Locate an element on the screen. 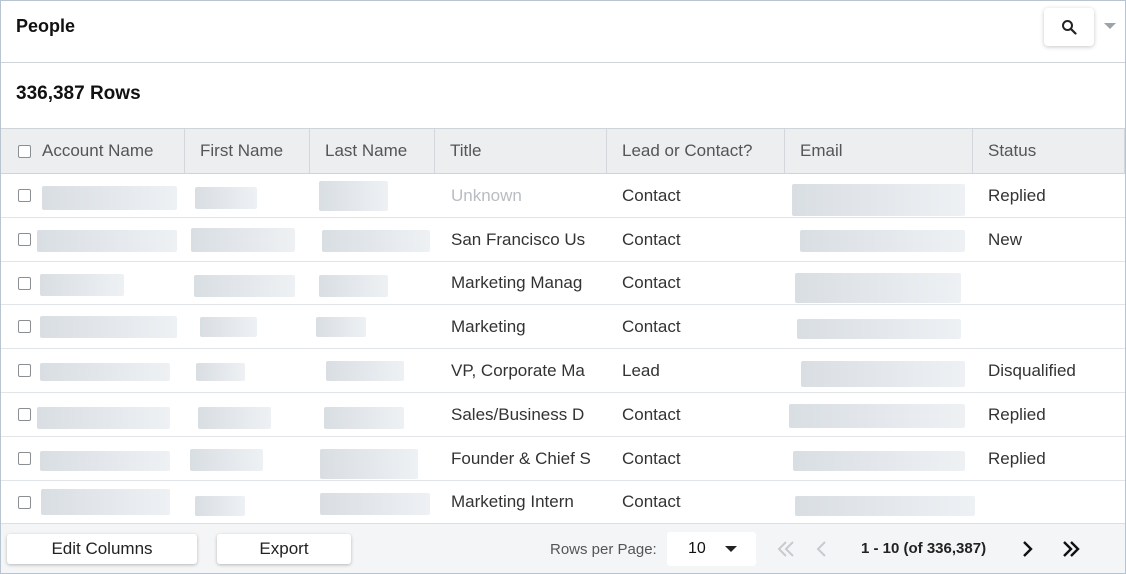 The height and width of the screenshot is (574, 1126). double-chevron-left-icon is located at coordinates (785, 549).